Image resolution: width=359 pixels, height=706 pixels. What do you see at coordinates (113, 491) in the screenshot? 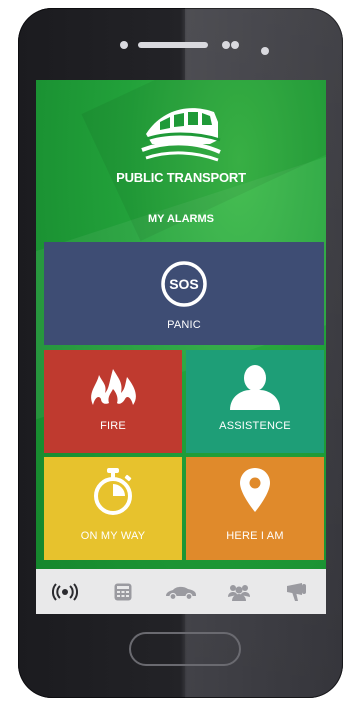
I see `stopwatch-icon` at bounding box center [113, 491].